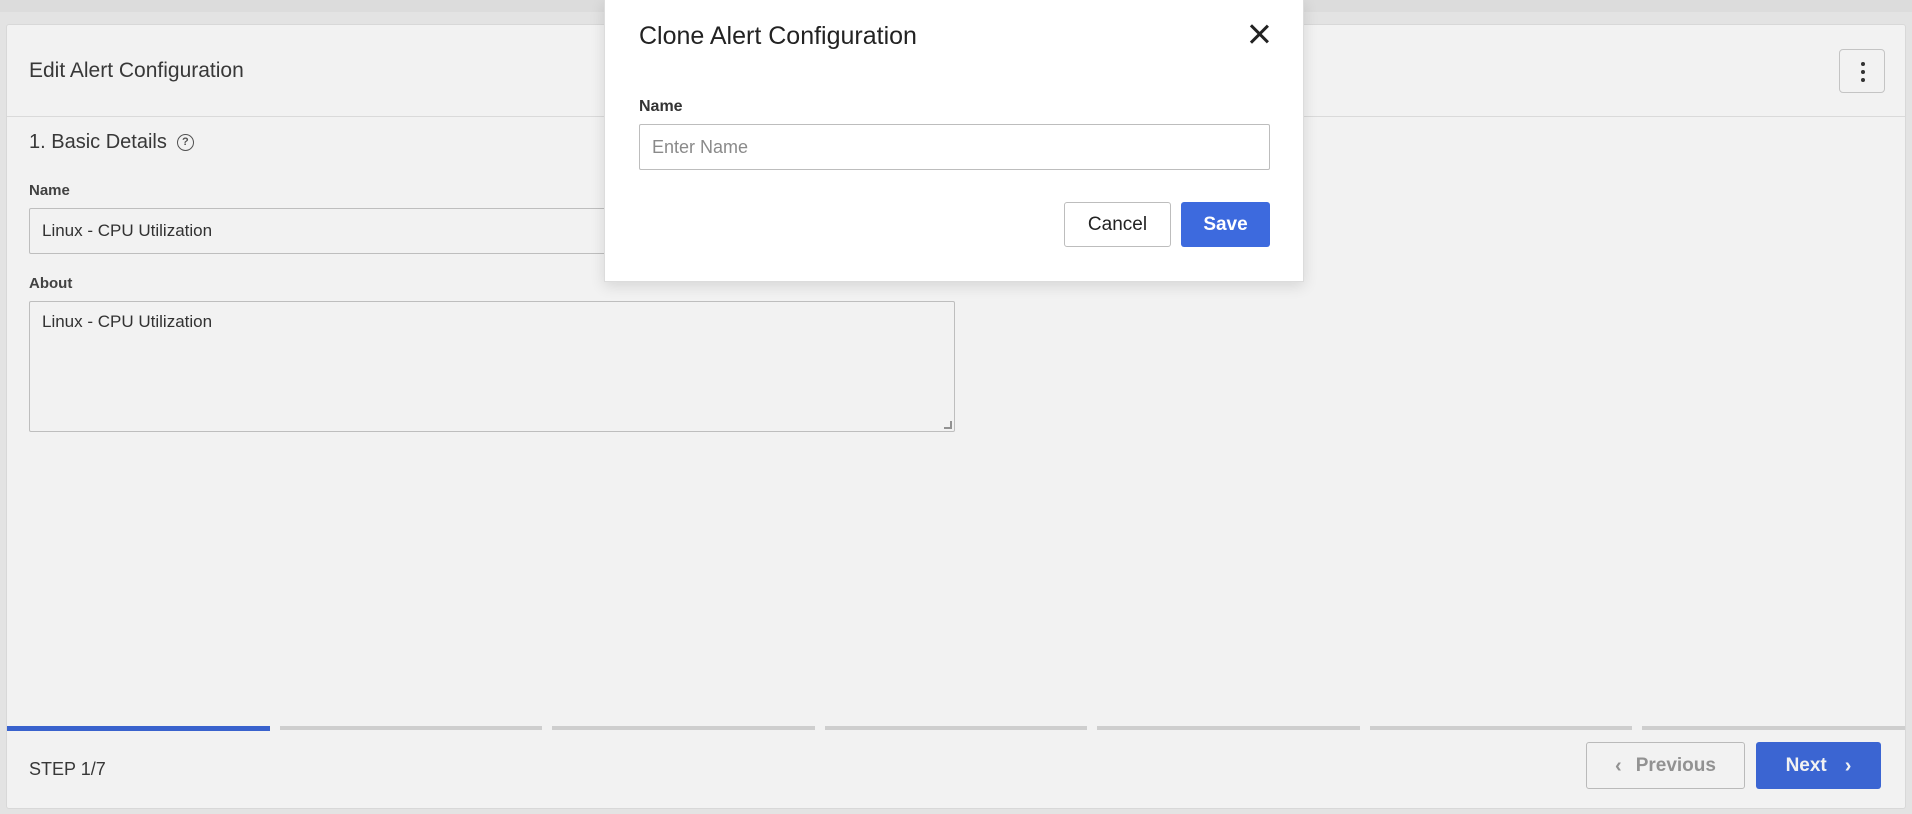  Describe the element at coordinates (661, 106) in the screenshot. I see `dialog-name-label: Name` at that location.